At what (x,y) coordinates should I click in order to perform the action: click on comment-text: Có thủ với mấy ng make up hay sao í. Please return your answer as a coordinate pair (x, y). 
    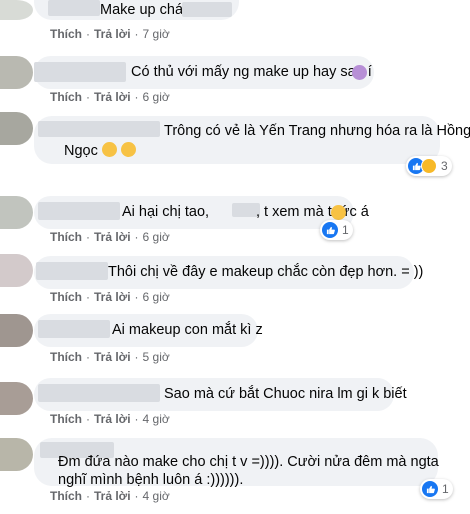
    Looking at the image, I should click on (251, 72).